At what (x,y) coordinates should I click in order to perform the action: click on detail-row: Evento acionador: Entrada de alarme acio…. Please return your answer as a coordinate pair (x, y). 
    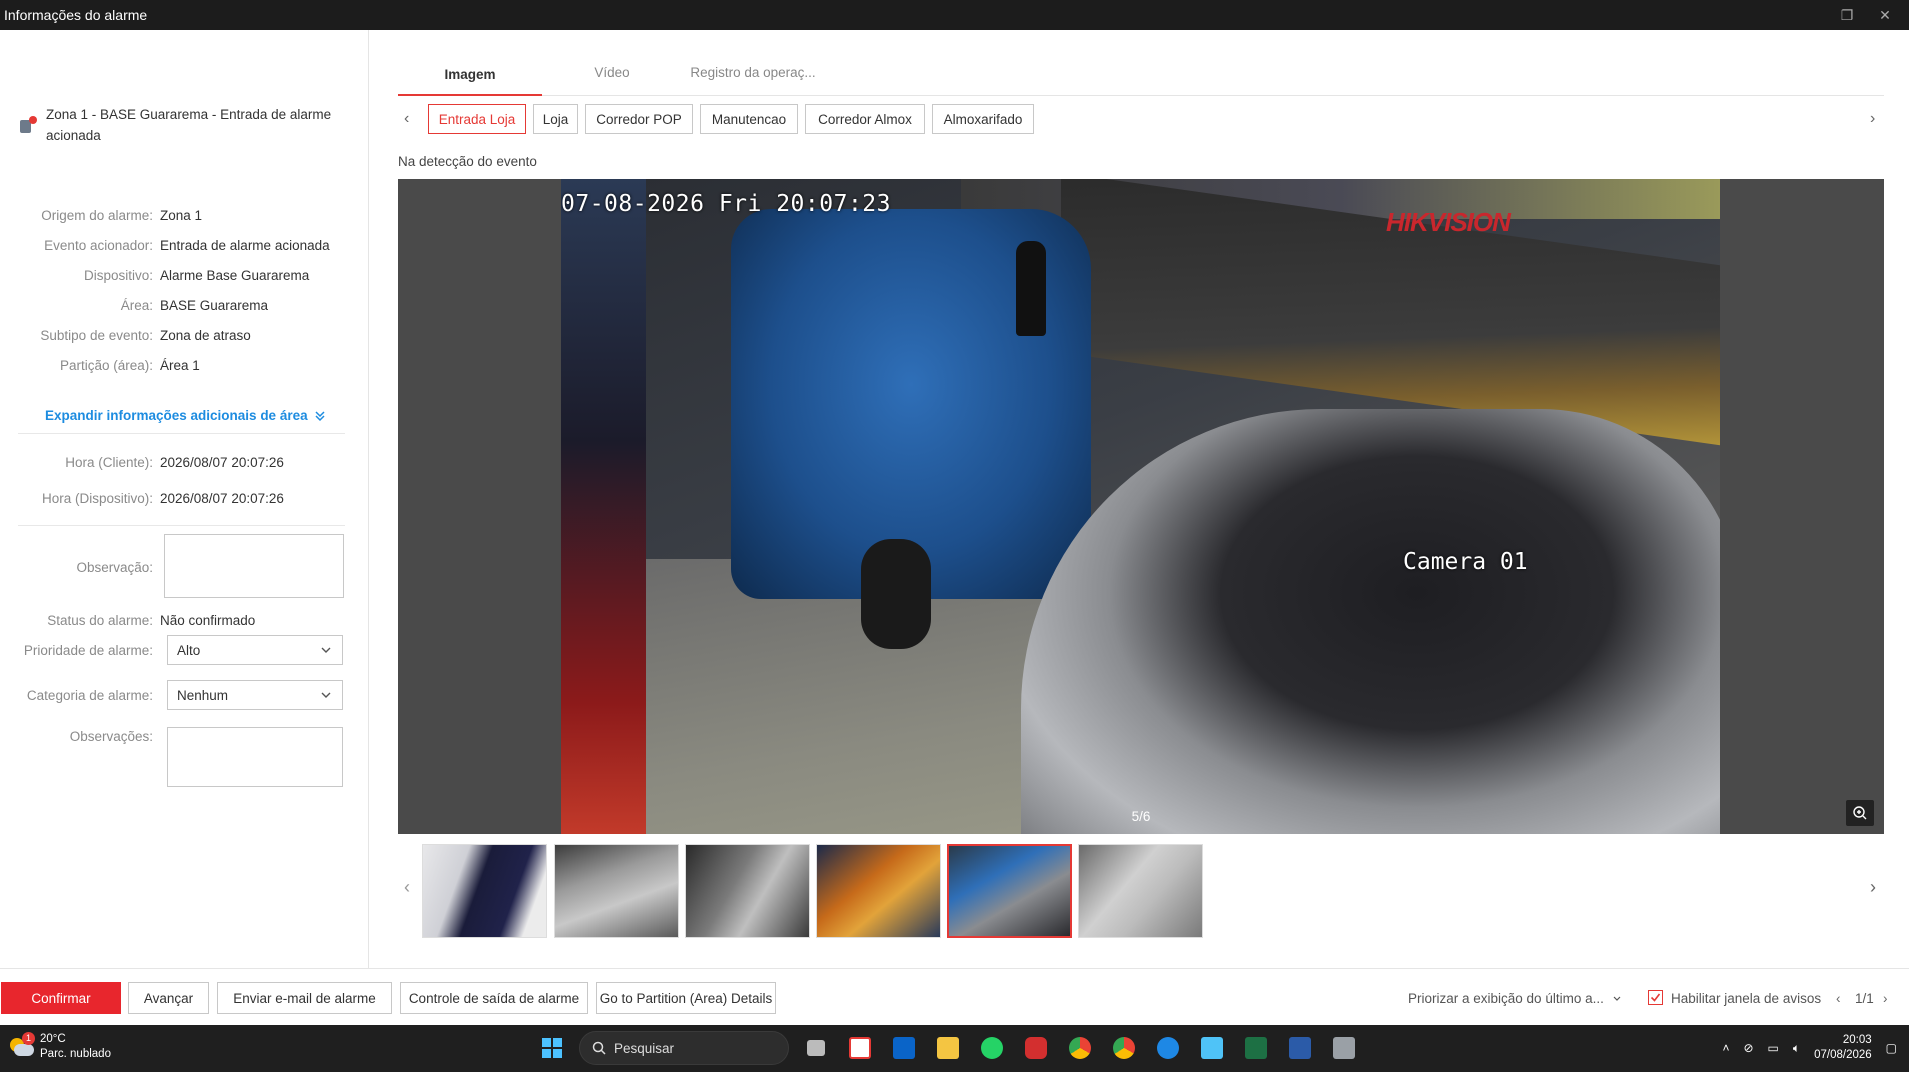
    Looking at the image, I should click on (184, 245).